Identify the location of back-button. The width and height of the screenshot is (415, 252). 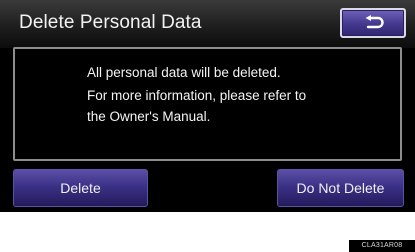
(373, 23).